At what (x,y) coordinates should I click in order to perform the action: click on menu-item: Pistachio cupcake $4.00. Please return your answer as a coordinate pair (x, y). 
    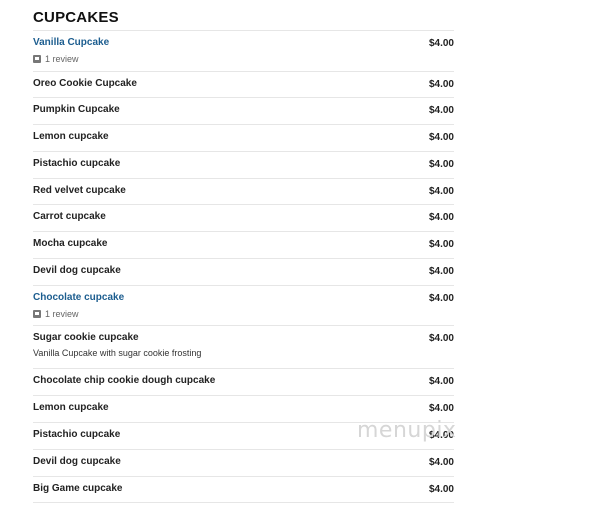
    Looking at the image, I should click on (243, 165).